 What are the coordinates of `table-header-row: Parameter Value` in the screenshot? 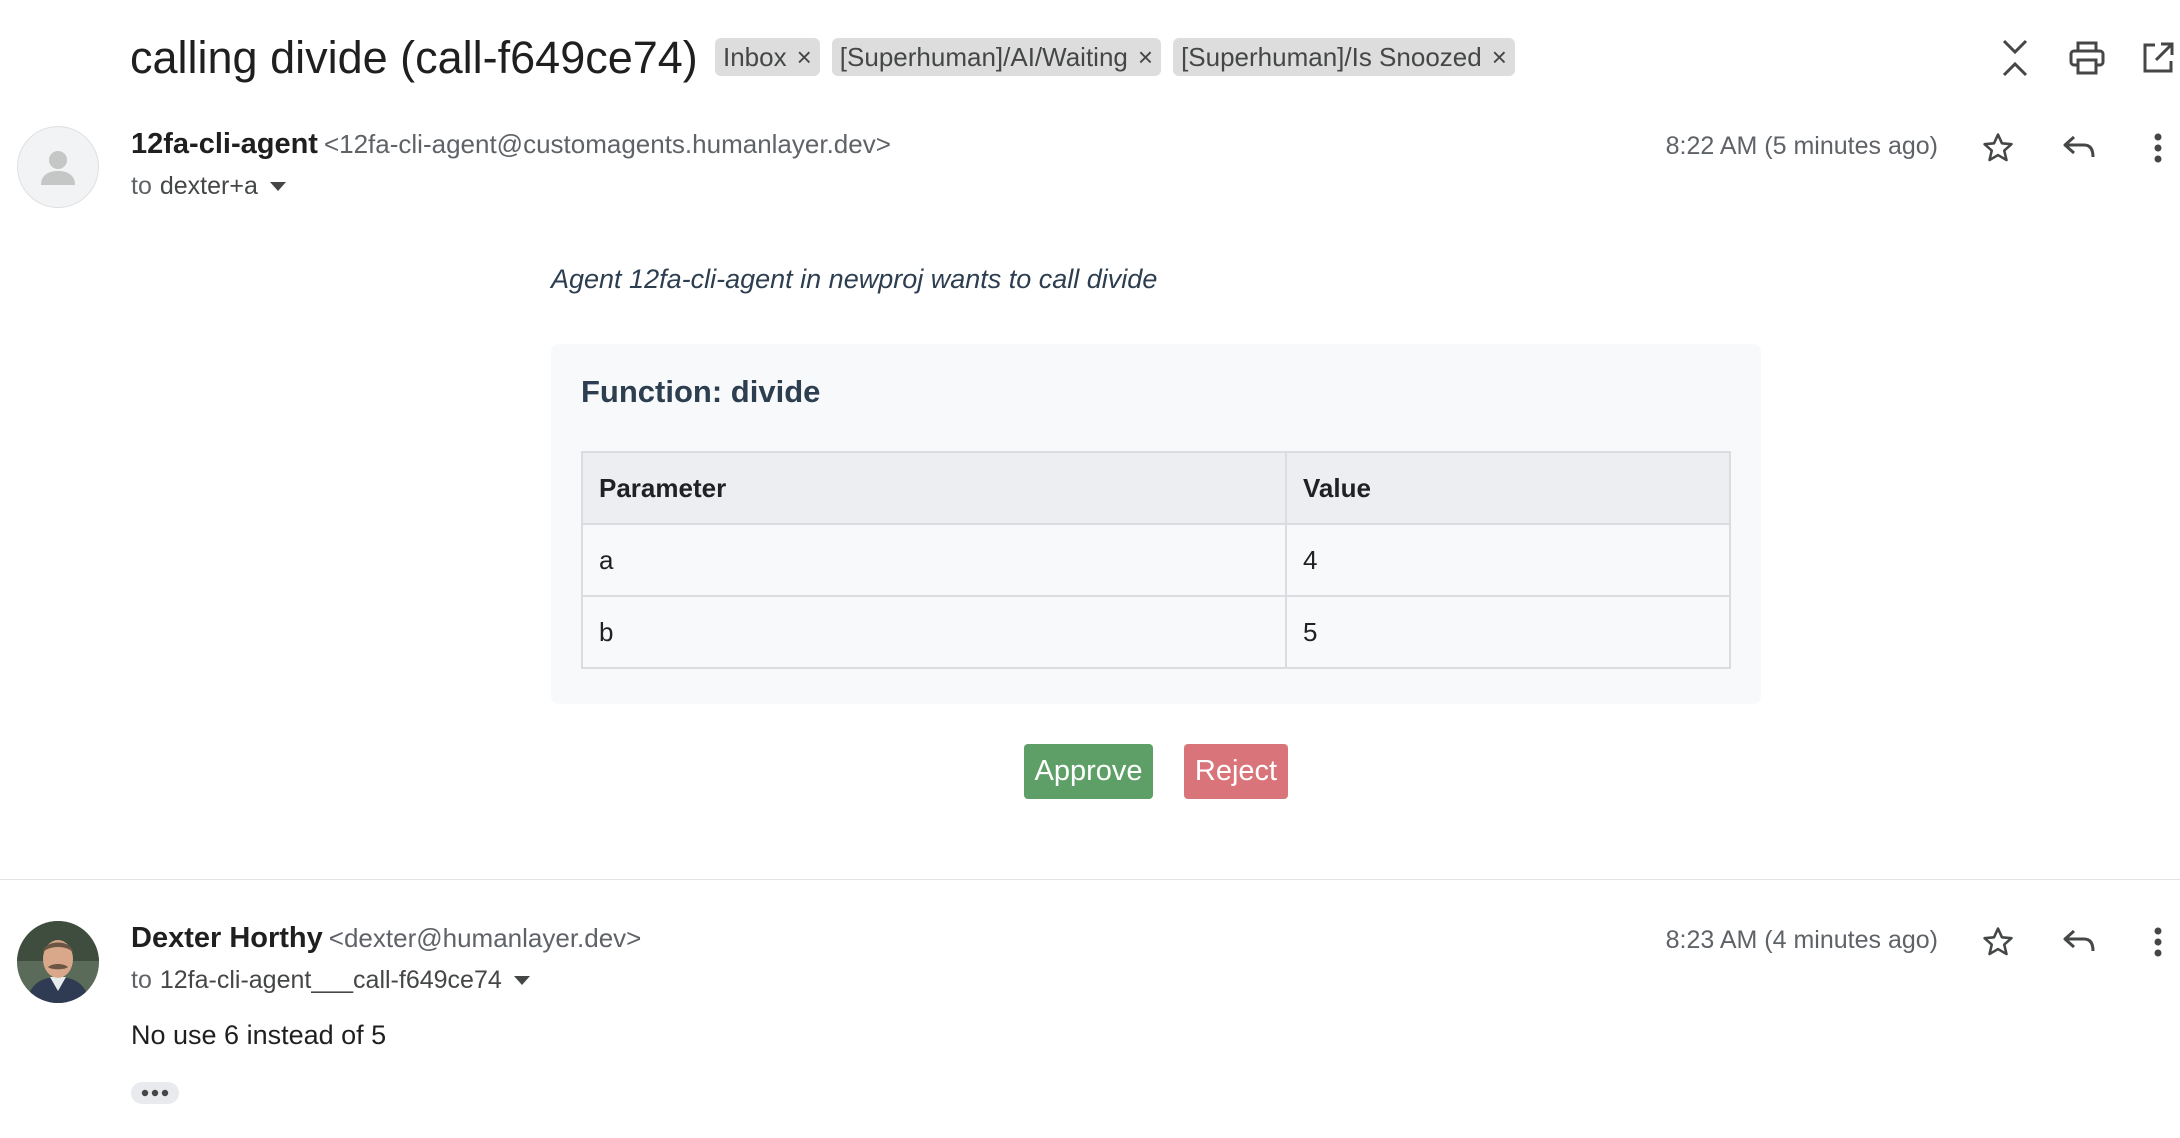 It's located at (1156, 488).